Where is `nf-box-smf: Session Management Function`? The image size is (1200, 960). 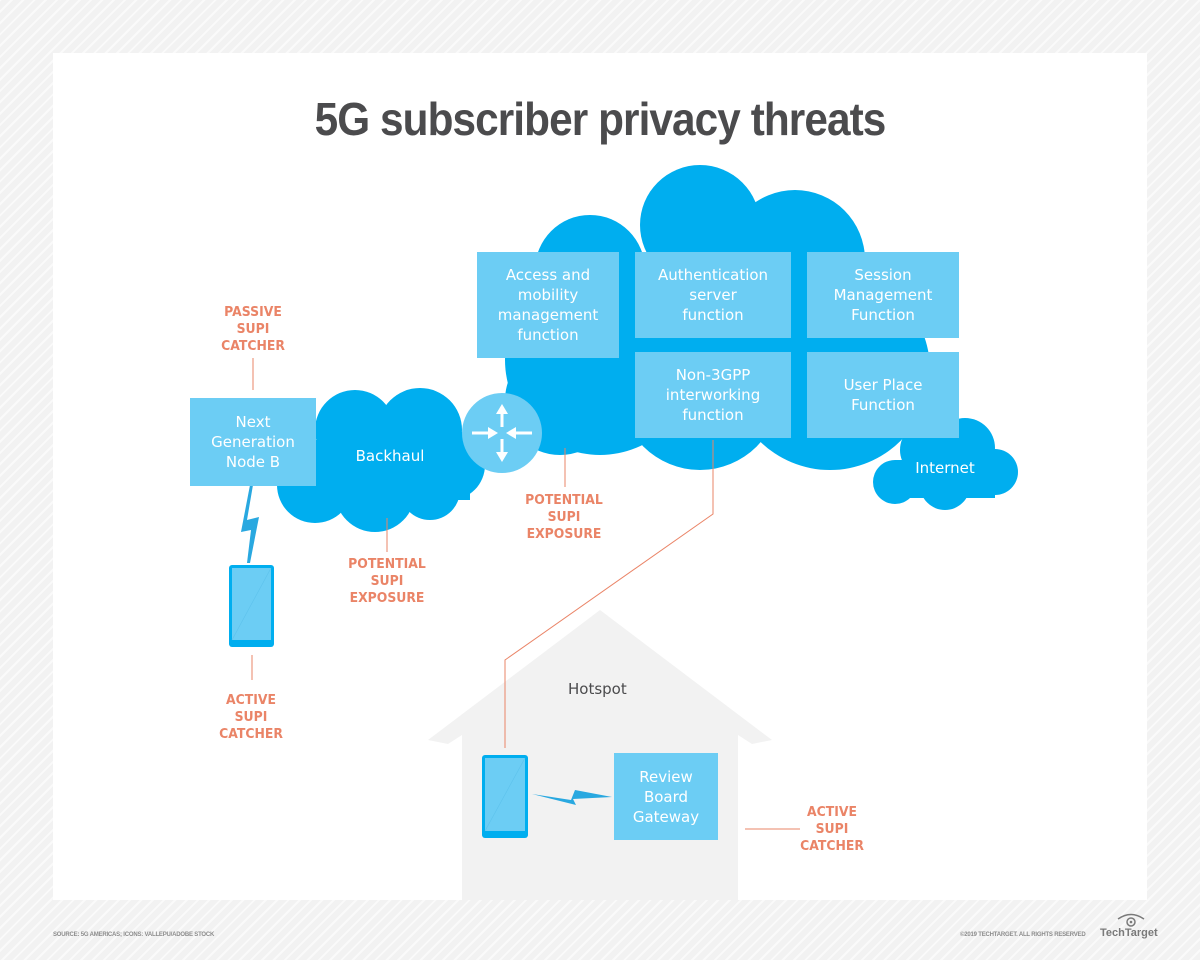 nf-box-smf: Session Management Function is located at coordinates (883, 295).